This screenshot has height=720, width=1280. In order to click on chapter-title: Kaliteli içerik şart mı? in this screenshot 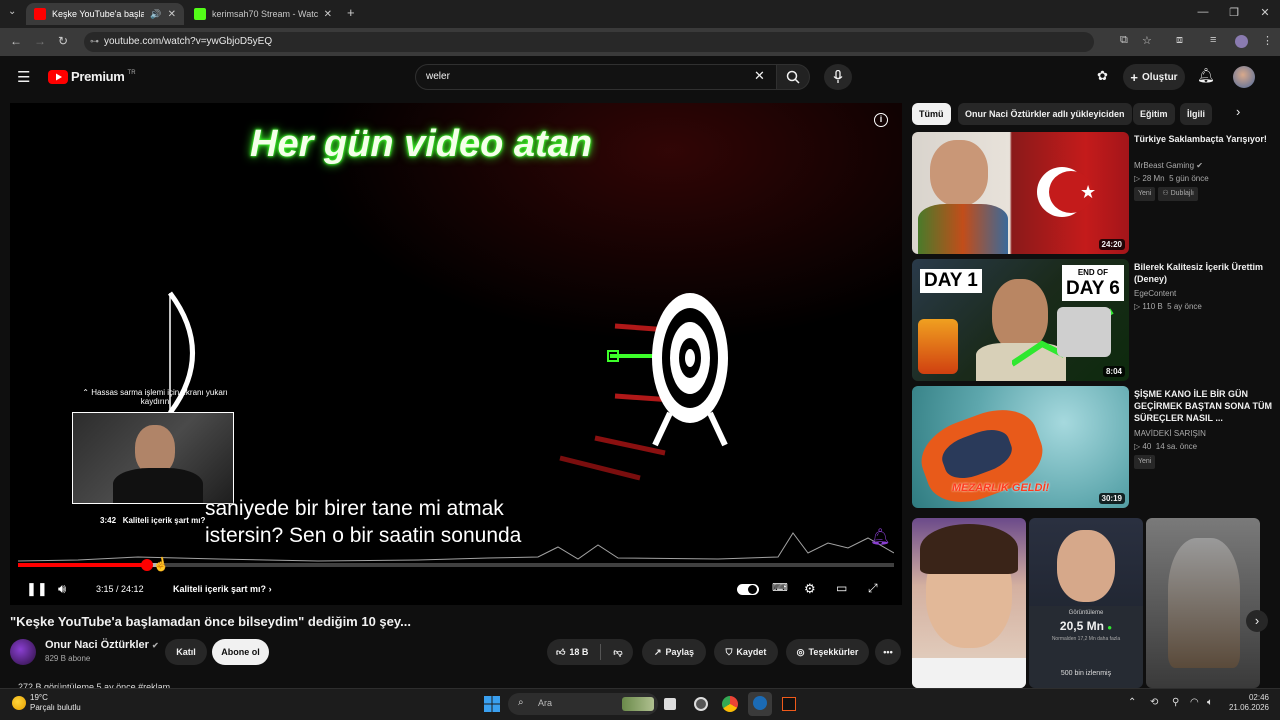, I will do `click(220, 589)`.